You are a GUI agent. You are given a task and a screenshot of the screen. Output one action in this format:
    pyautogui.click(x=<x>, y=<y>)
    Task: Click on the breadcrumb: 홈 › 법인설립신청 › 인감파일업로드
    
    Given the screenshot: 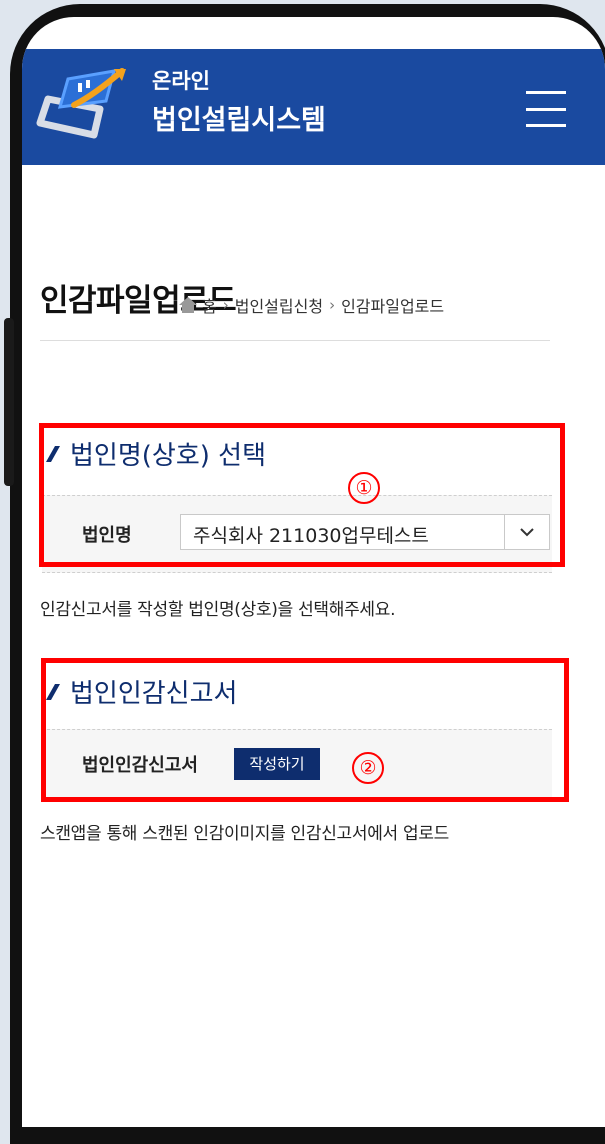 What is the action you would take?
    pyautogui.click(x=311, y=305)
    